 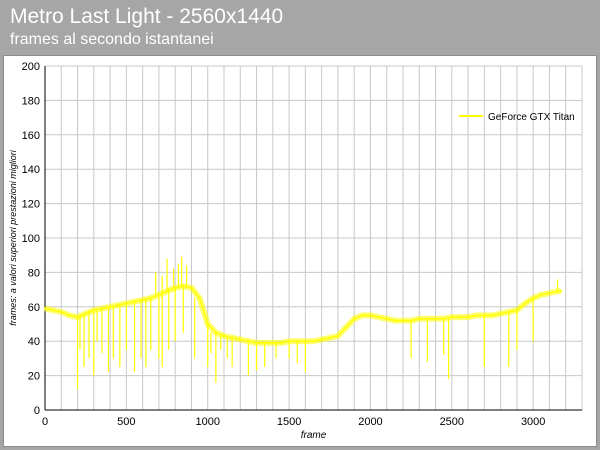 I want to click on y-tick-label: 140, so click(x=31, y=170).